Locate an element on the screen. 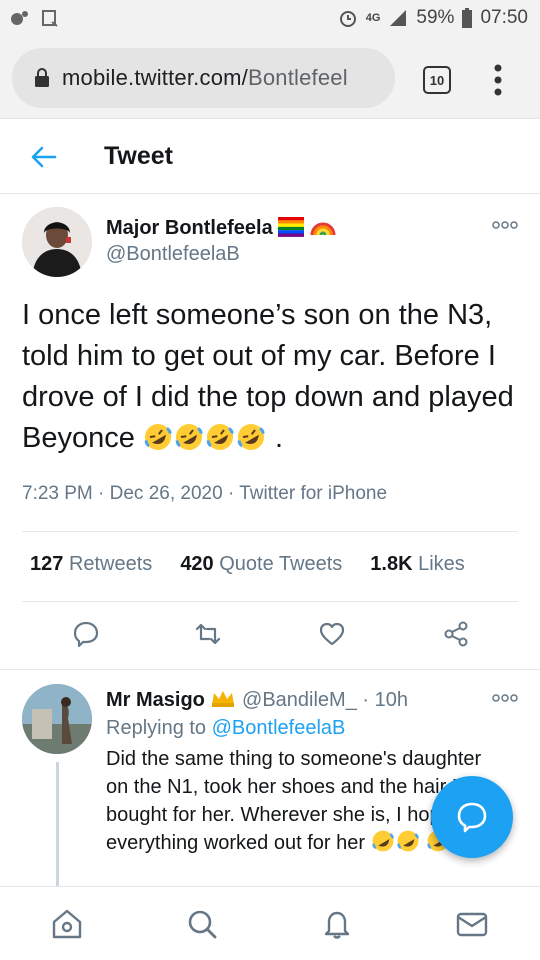 The image size is (540, 960). search-icon is located at coordinates (202, 924).